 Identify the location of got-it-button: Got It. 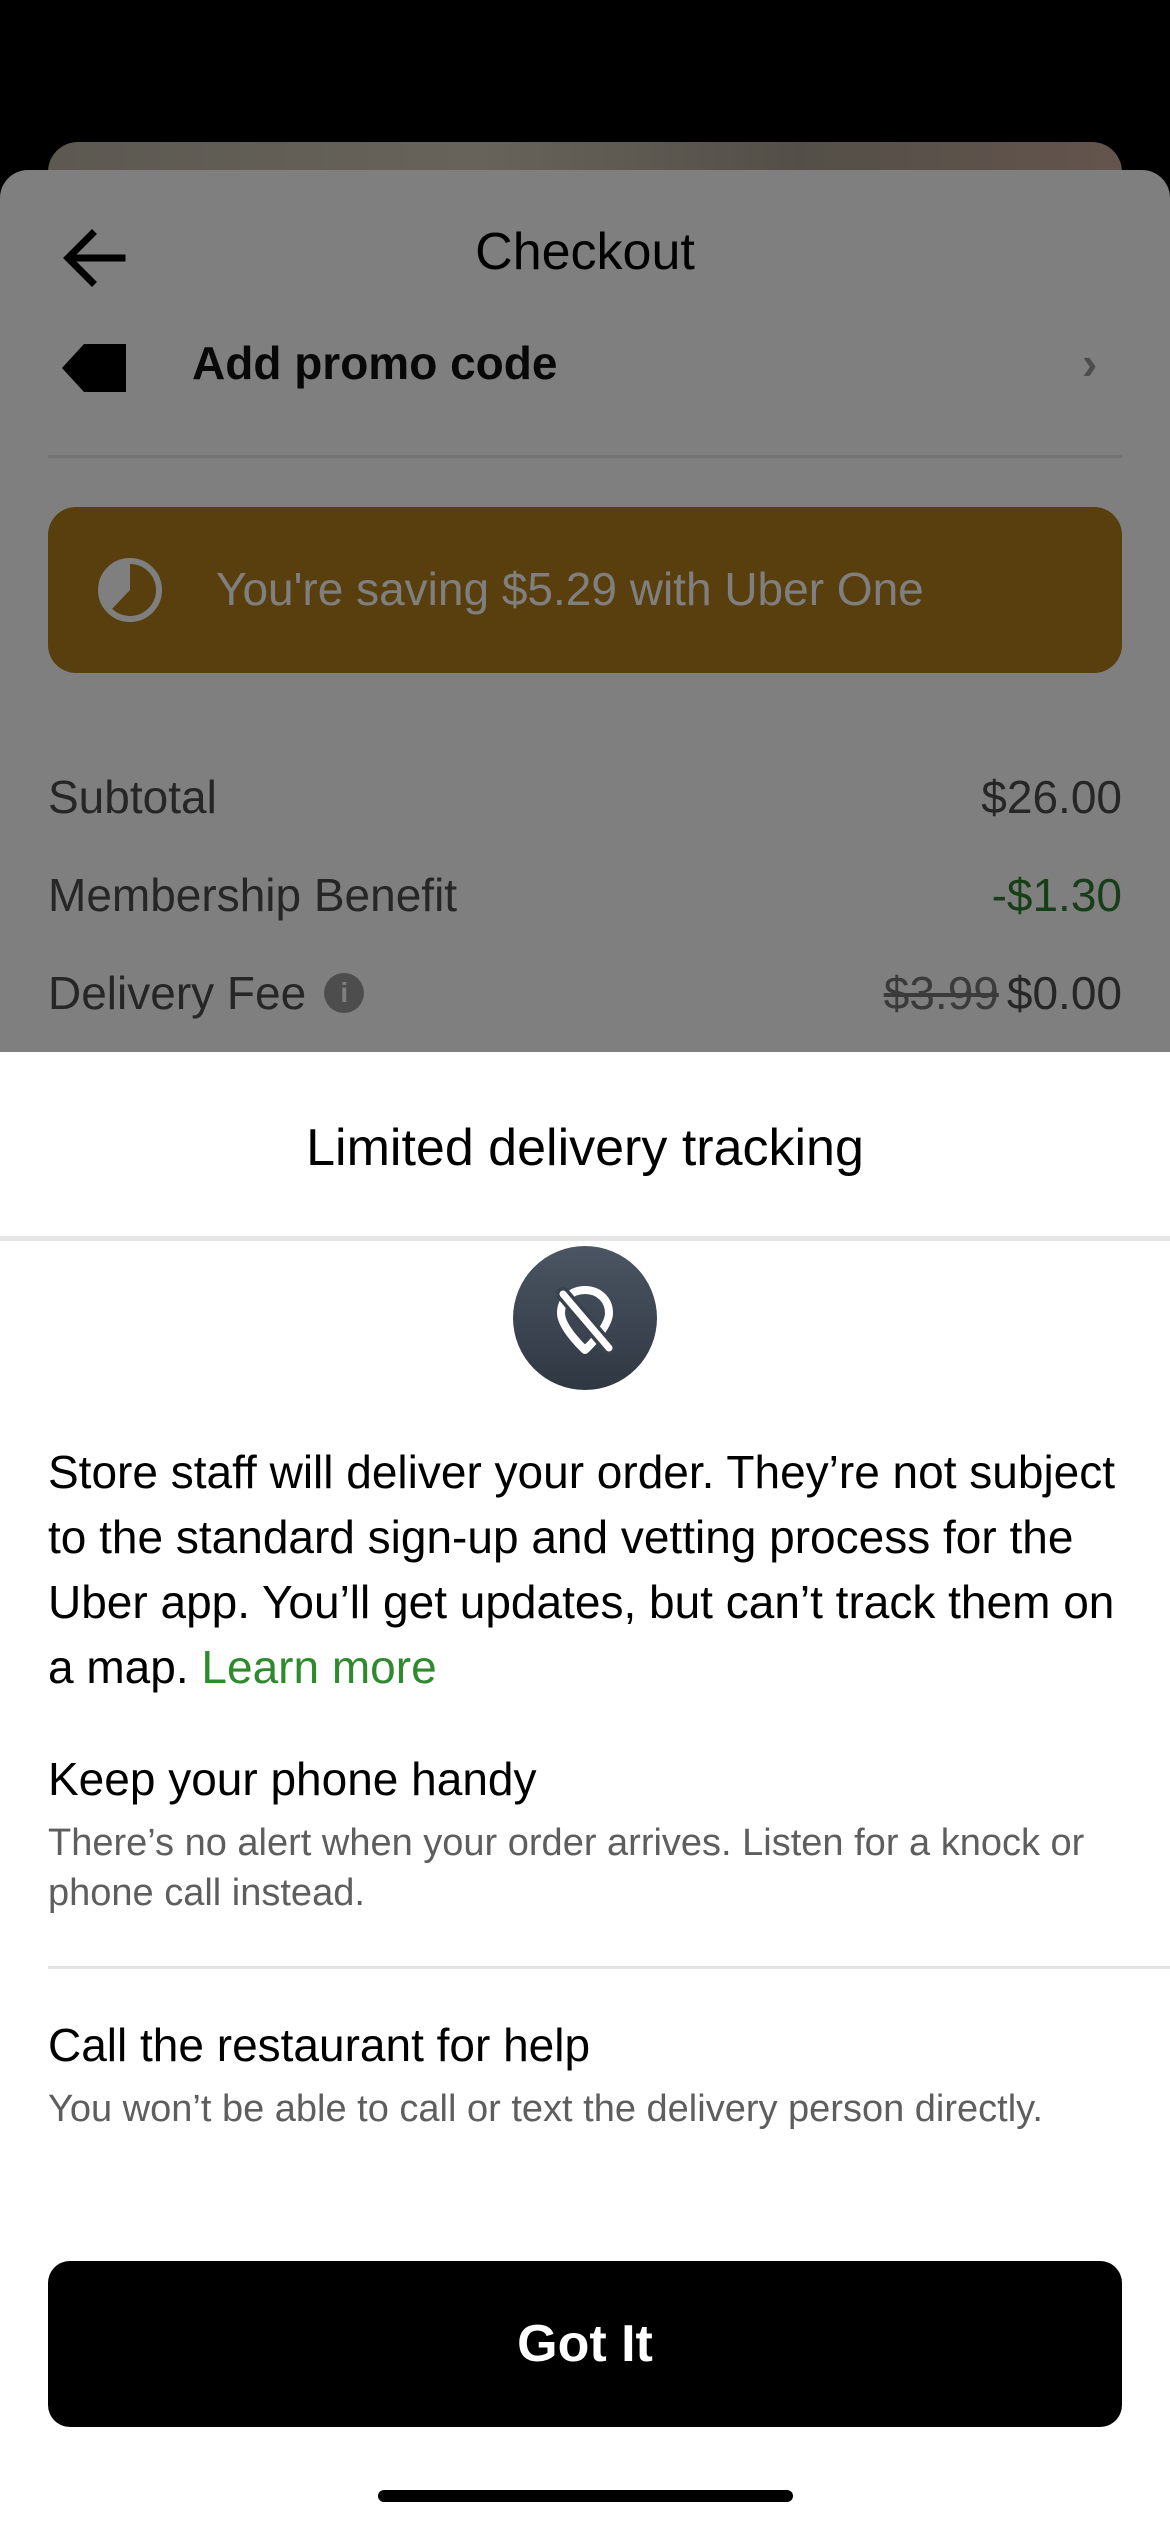
(585, 2344).